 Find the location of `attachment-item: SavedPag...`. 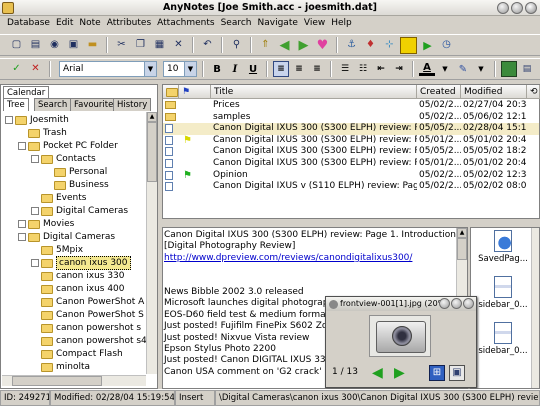

attachment-item: SavedPag... is located at coordinates (503, 247).